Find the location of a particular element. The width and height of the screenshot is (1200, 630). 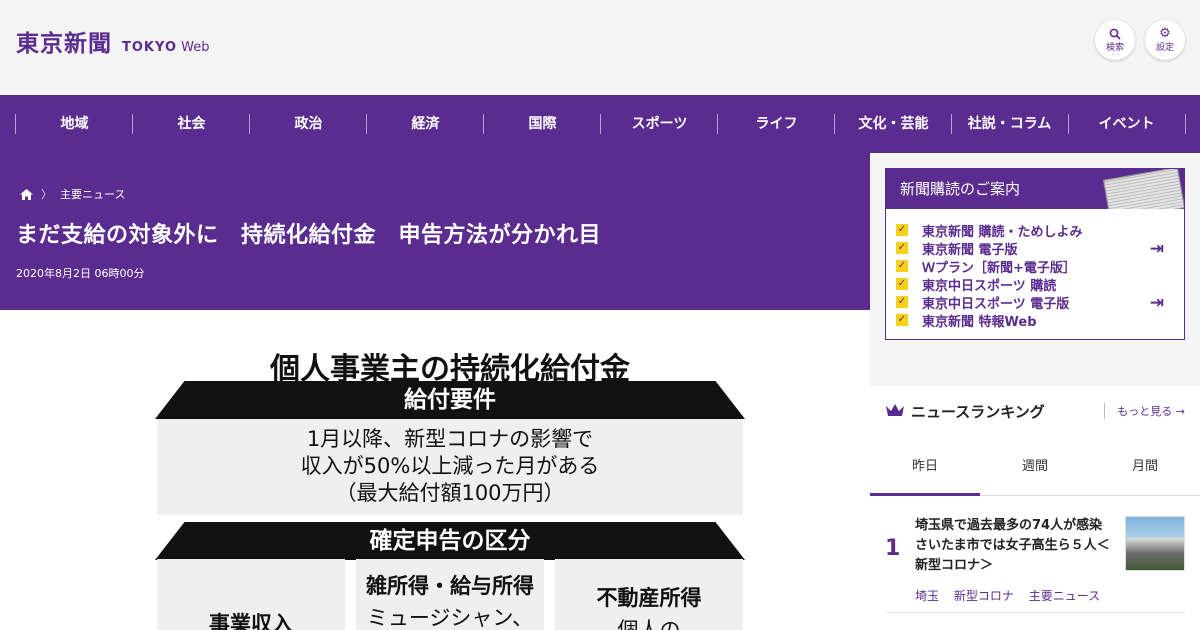

col-sub: ミュージシャン、 is located at coordinates (450, 618).